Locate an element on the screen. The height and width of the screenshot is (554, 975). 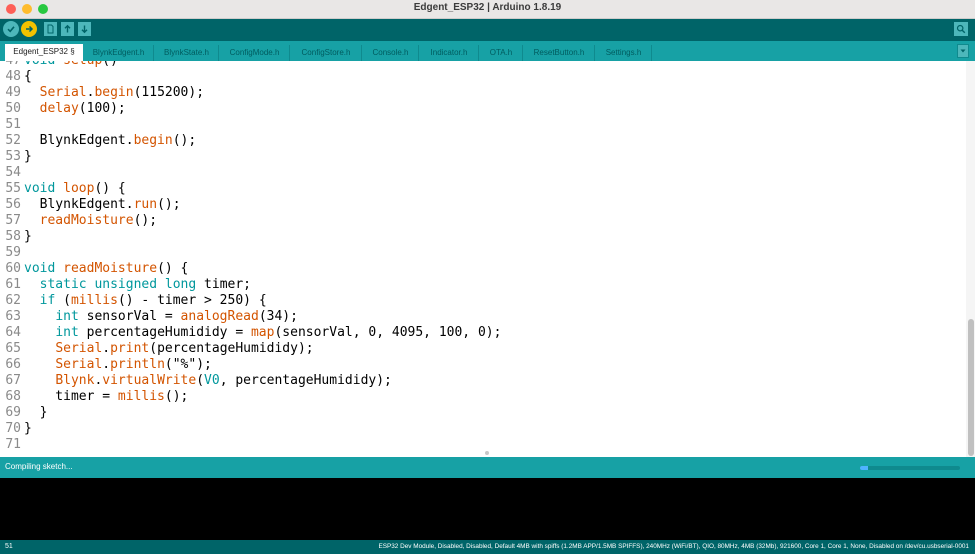
line-number: 65 is located at coordinates (13, 348).